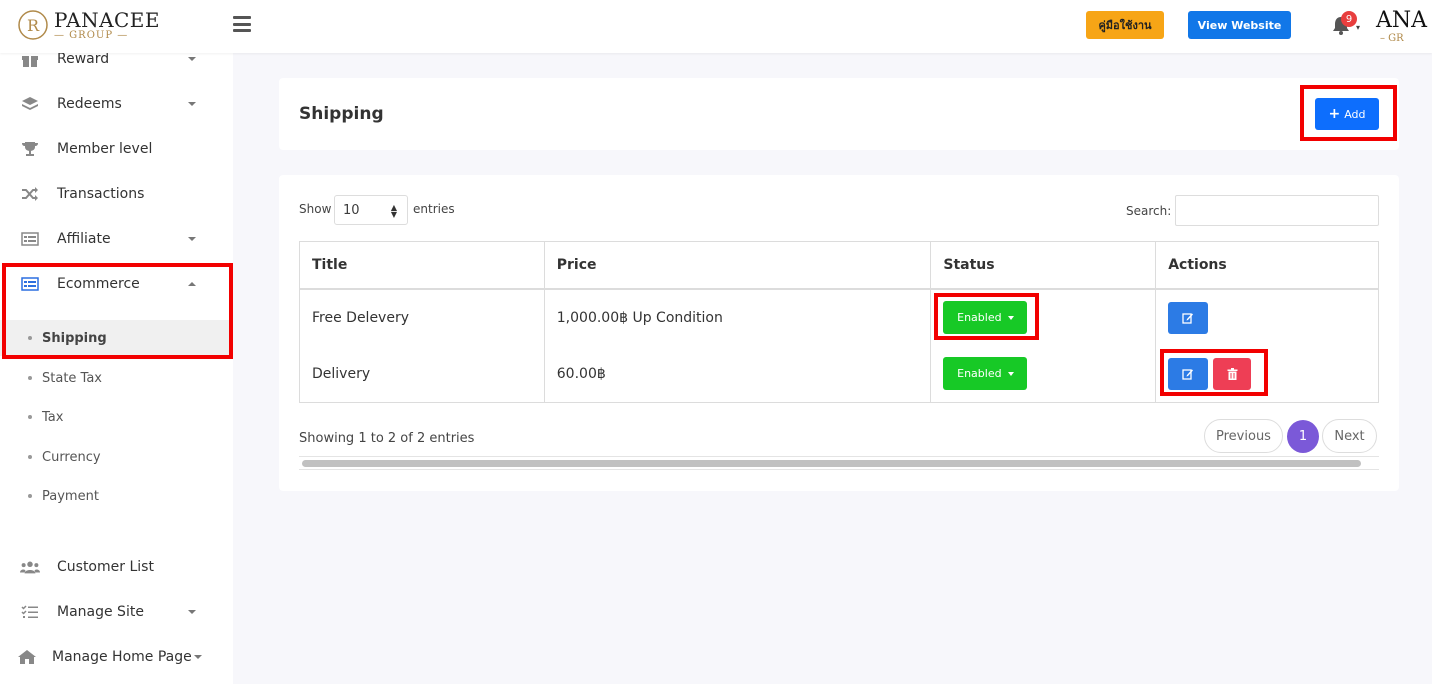 This screenshot has height=684, width=1432. What do you see at coordinates (30, 612) in the screenshot?
I see `tasks-icon` at bounding box center [30, 612].